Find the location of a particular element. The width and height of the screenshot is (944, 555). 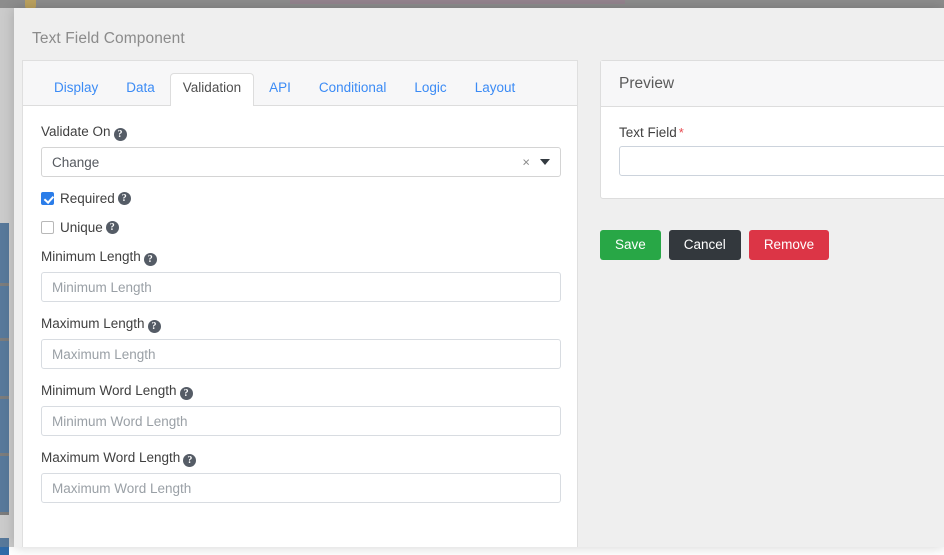

minimum-word-length-label-text: Minimum Word Length is located at coordinates (109, 390).